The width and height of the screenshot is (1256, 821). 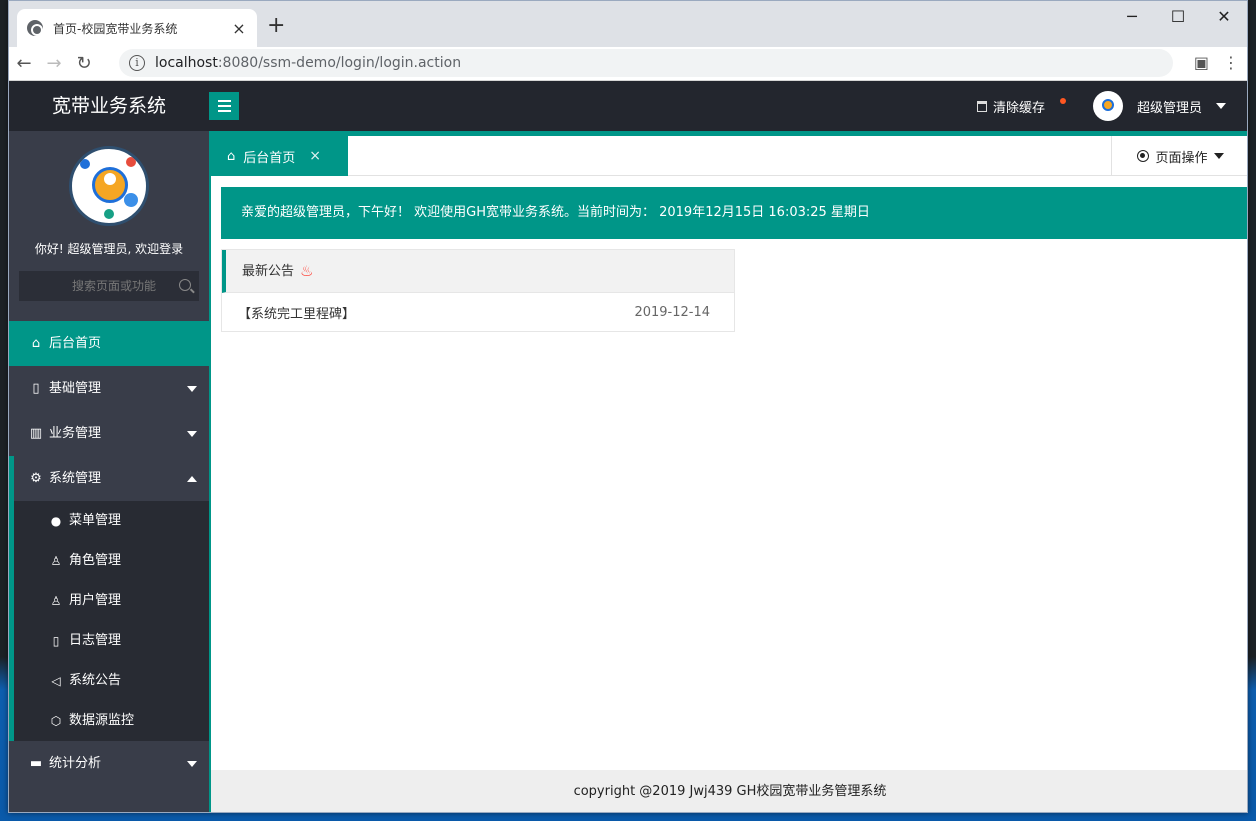 What do you see at coordinates (56, 721) in the screenshot?
I see `cube-icon: ⬡` at bounding box center [56, 721].